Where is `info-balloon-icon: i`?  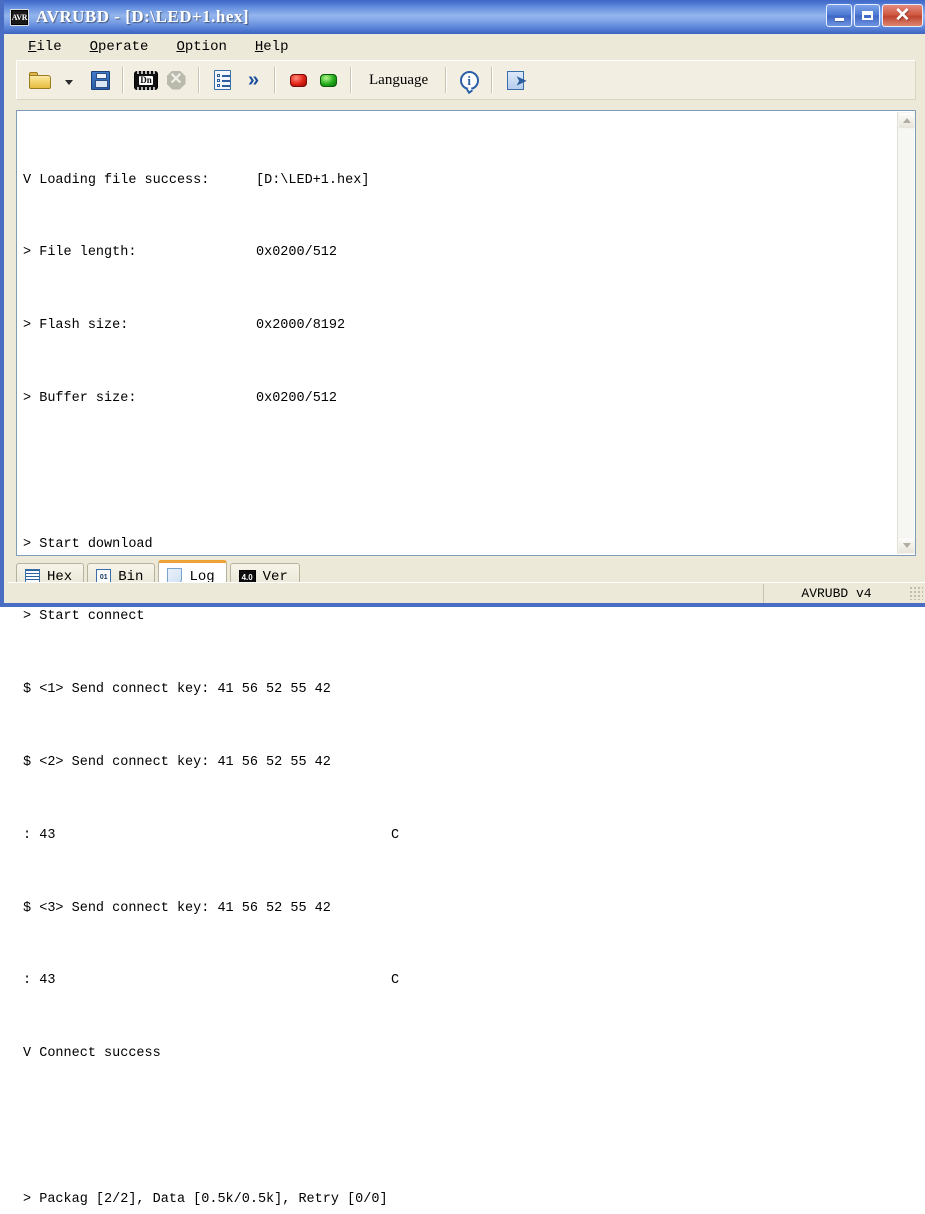 info-balloon-icon: i is located at coordinates (469, 80).